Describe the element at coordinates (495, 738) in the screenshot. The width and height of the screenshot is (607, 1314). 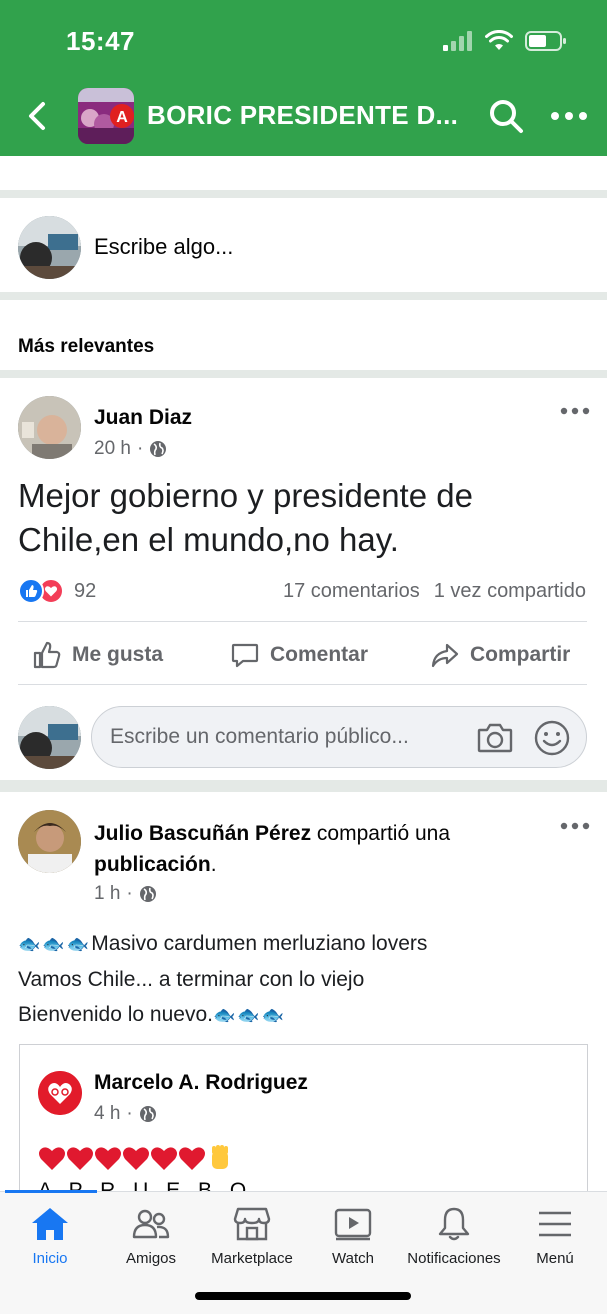
I see `camera-icon` at that location.